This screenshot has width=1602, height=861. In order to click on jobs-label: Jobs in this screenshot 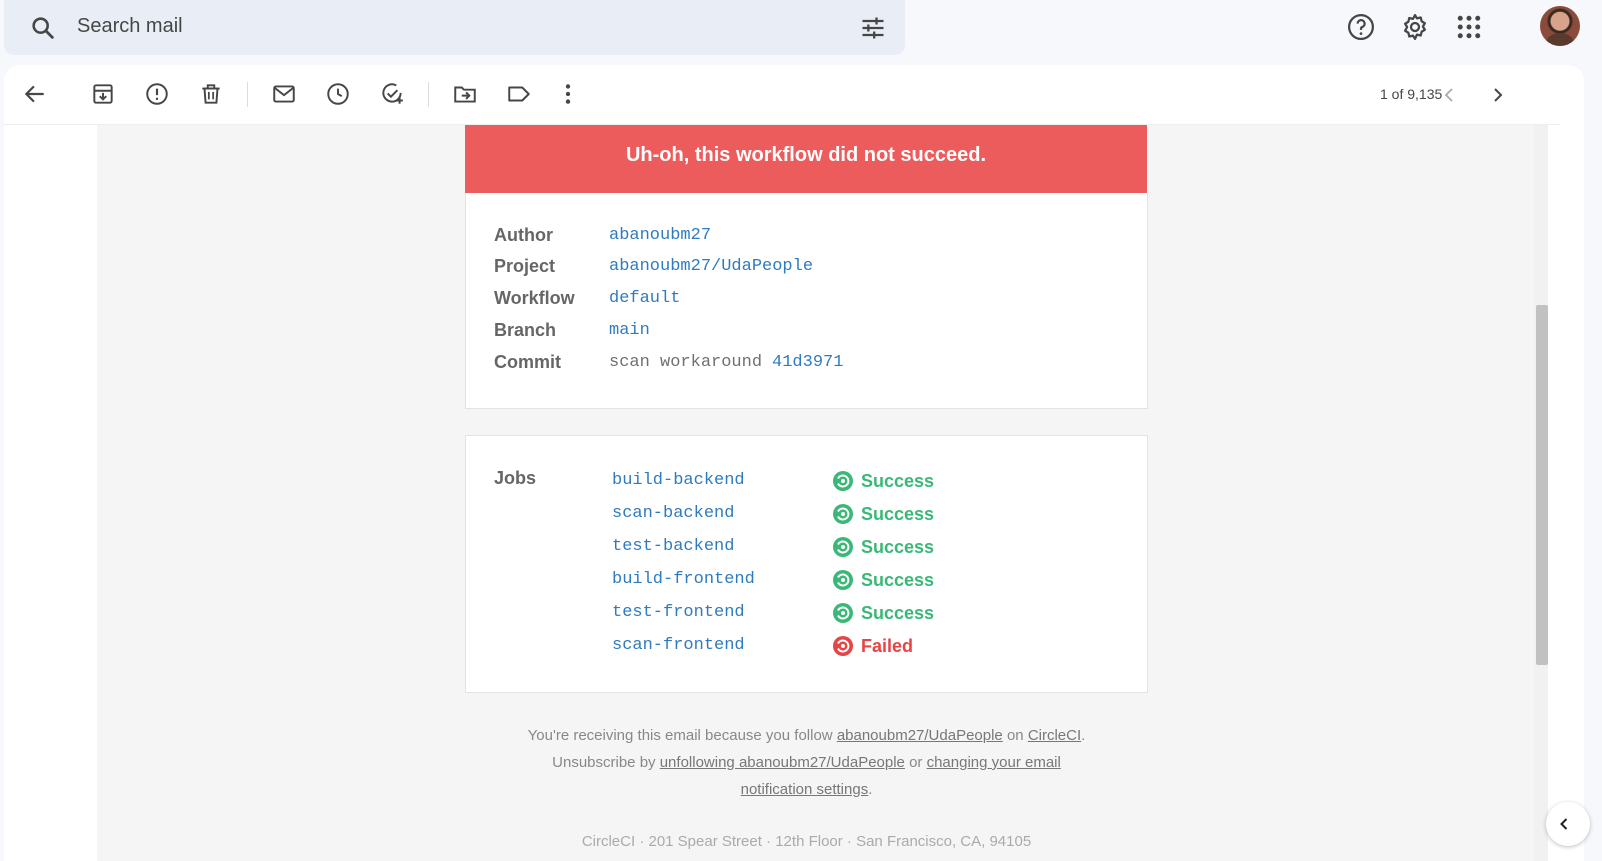, I will do `click(515, 478)`.